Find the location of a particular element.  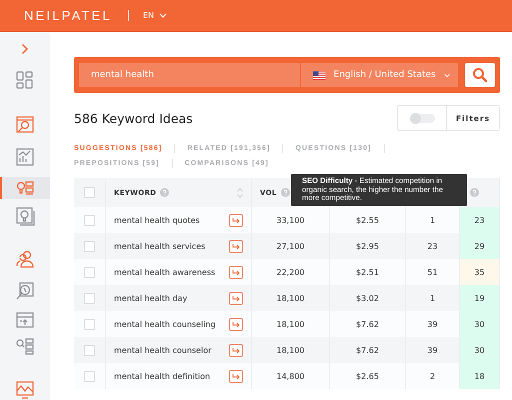

table-cell: 2 is located at coordinates (433, 376).